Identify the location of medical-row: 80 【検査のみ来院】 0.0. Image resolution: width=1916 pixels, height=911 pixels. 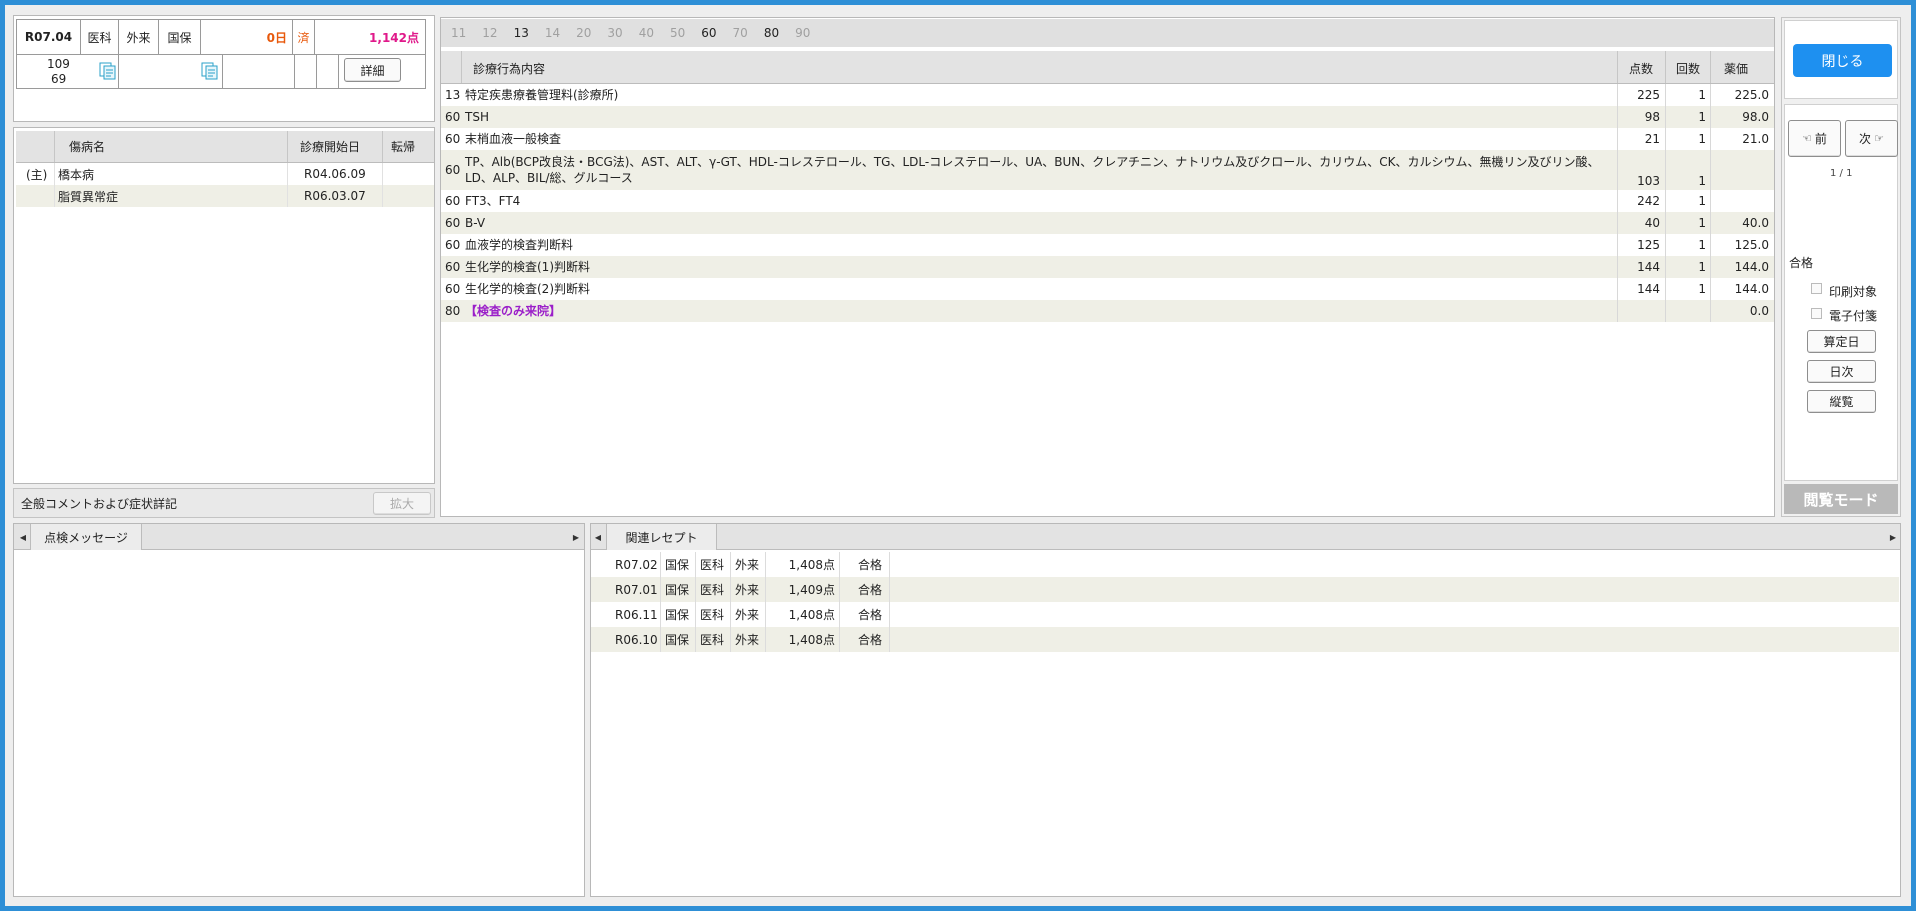
(1107, 311).